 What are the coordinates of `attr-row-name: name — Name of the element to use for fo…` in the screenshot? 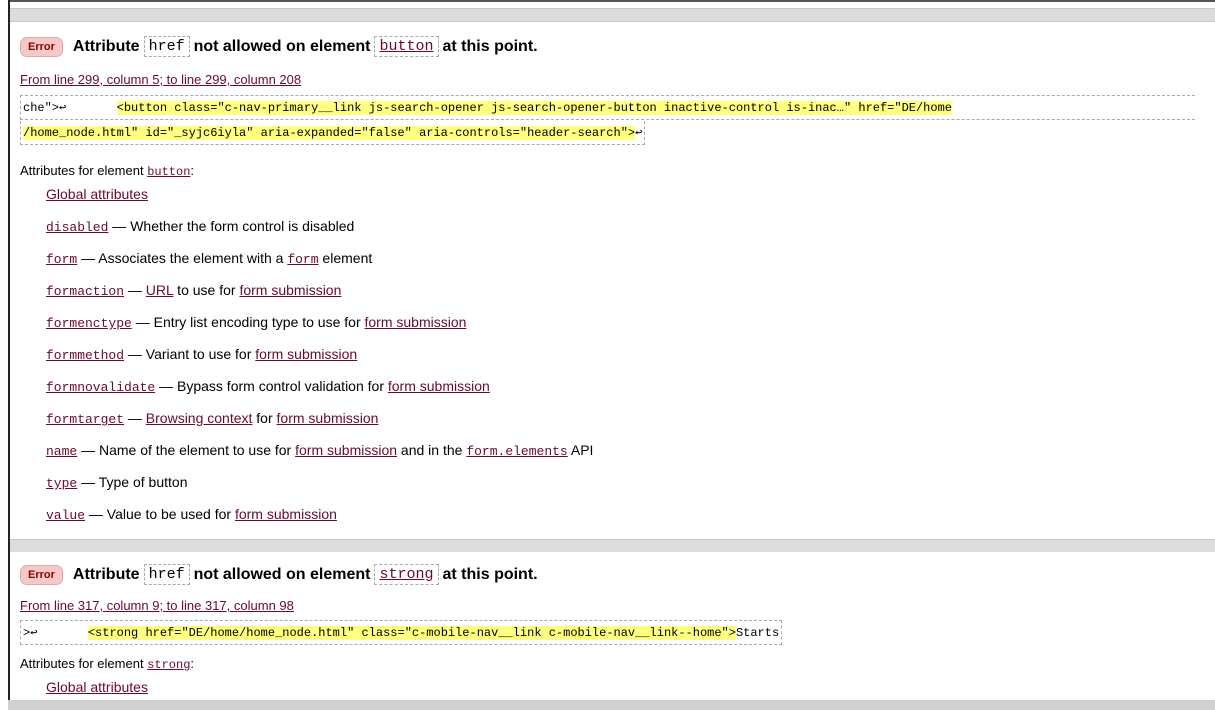 It's located at (320, 450).